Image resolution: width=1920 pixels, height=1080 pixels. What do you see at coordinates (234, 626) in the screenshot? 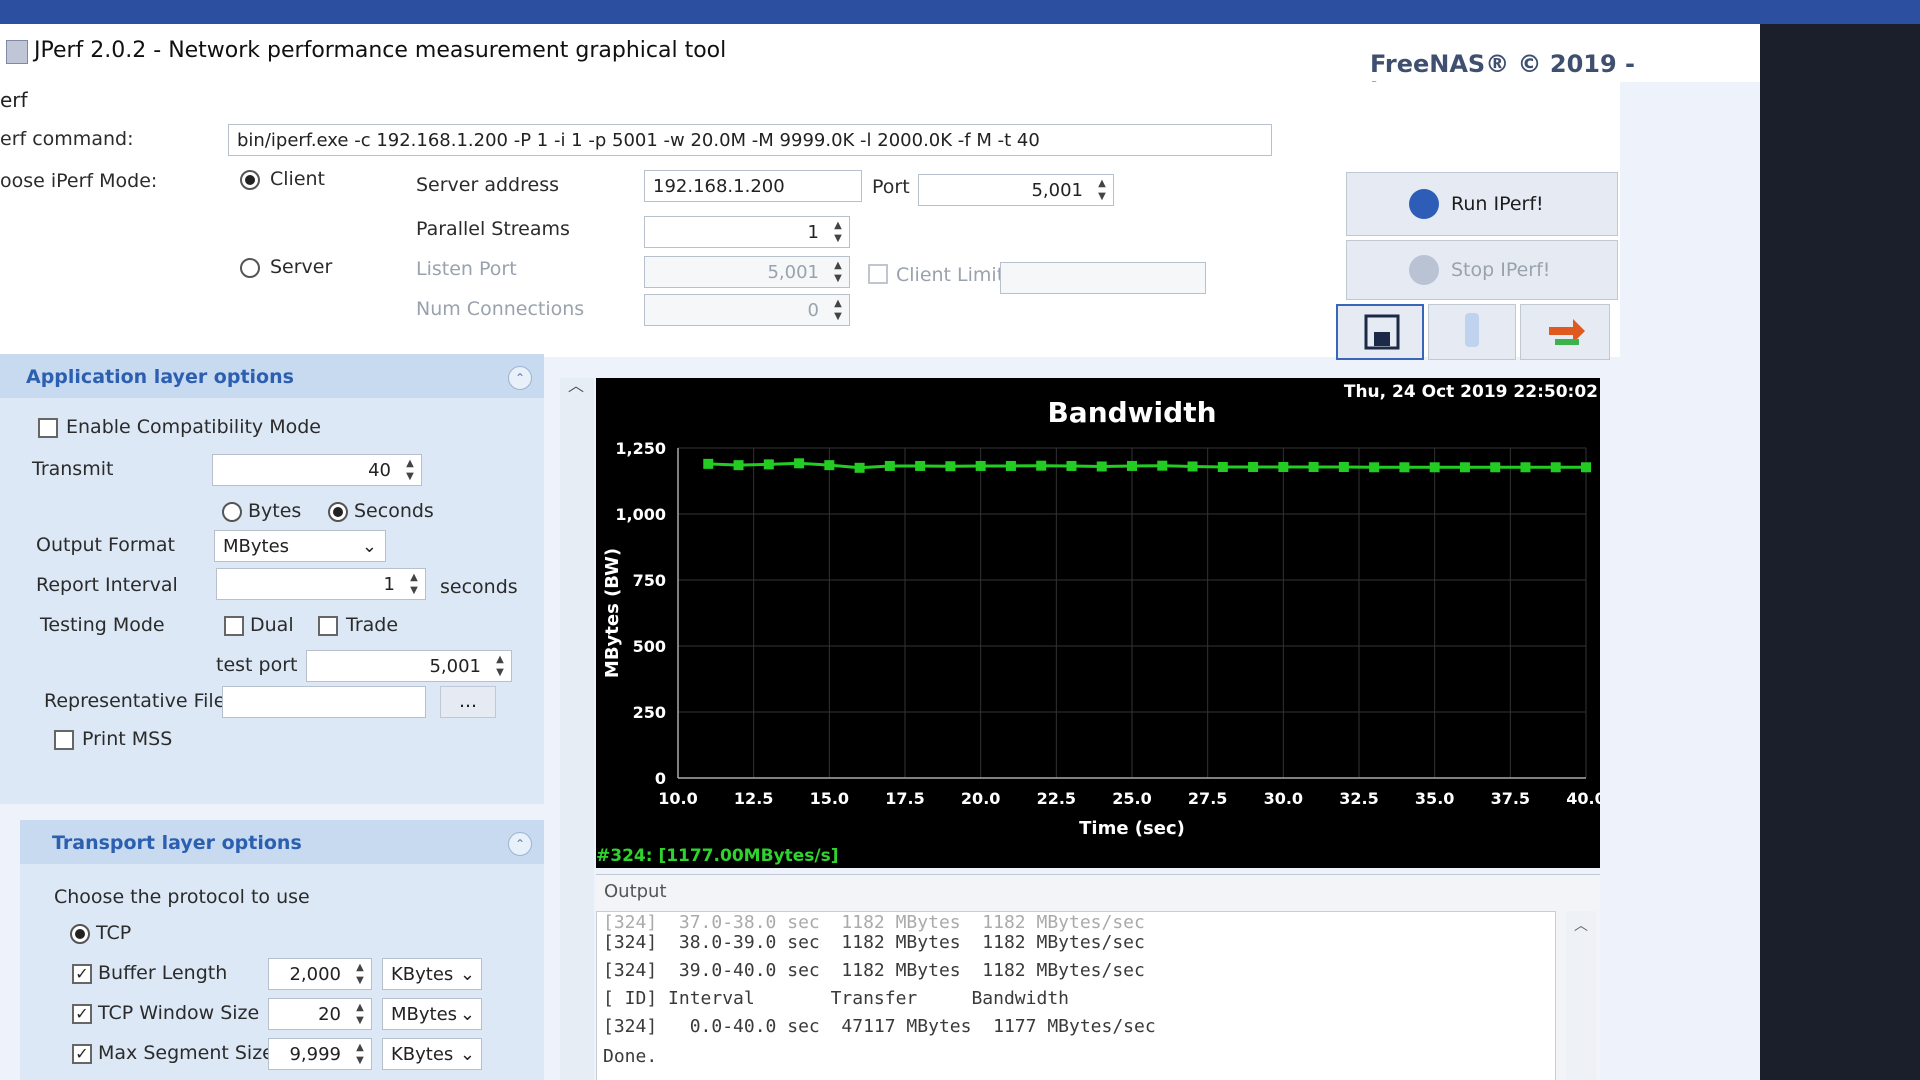
I see `dual-checkbox` at bounding box center [234, 626].